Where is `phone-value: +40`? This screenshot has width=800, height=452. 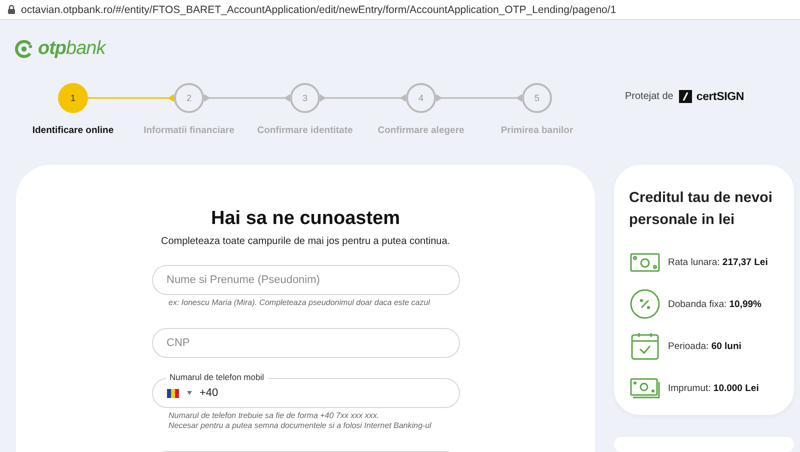 phone-value: +40 is located at coordinates (209, 393).